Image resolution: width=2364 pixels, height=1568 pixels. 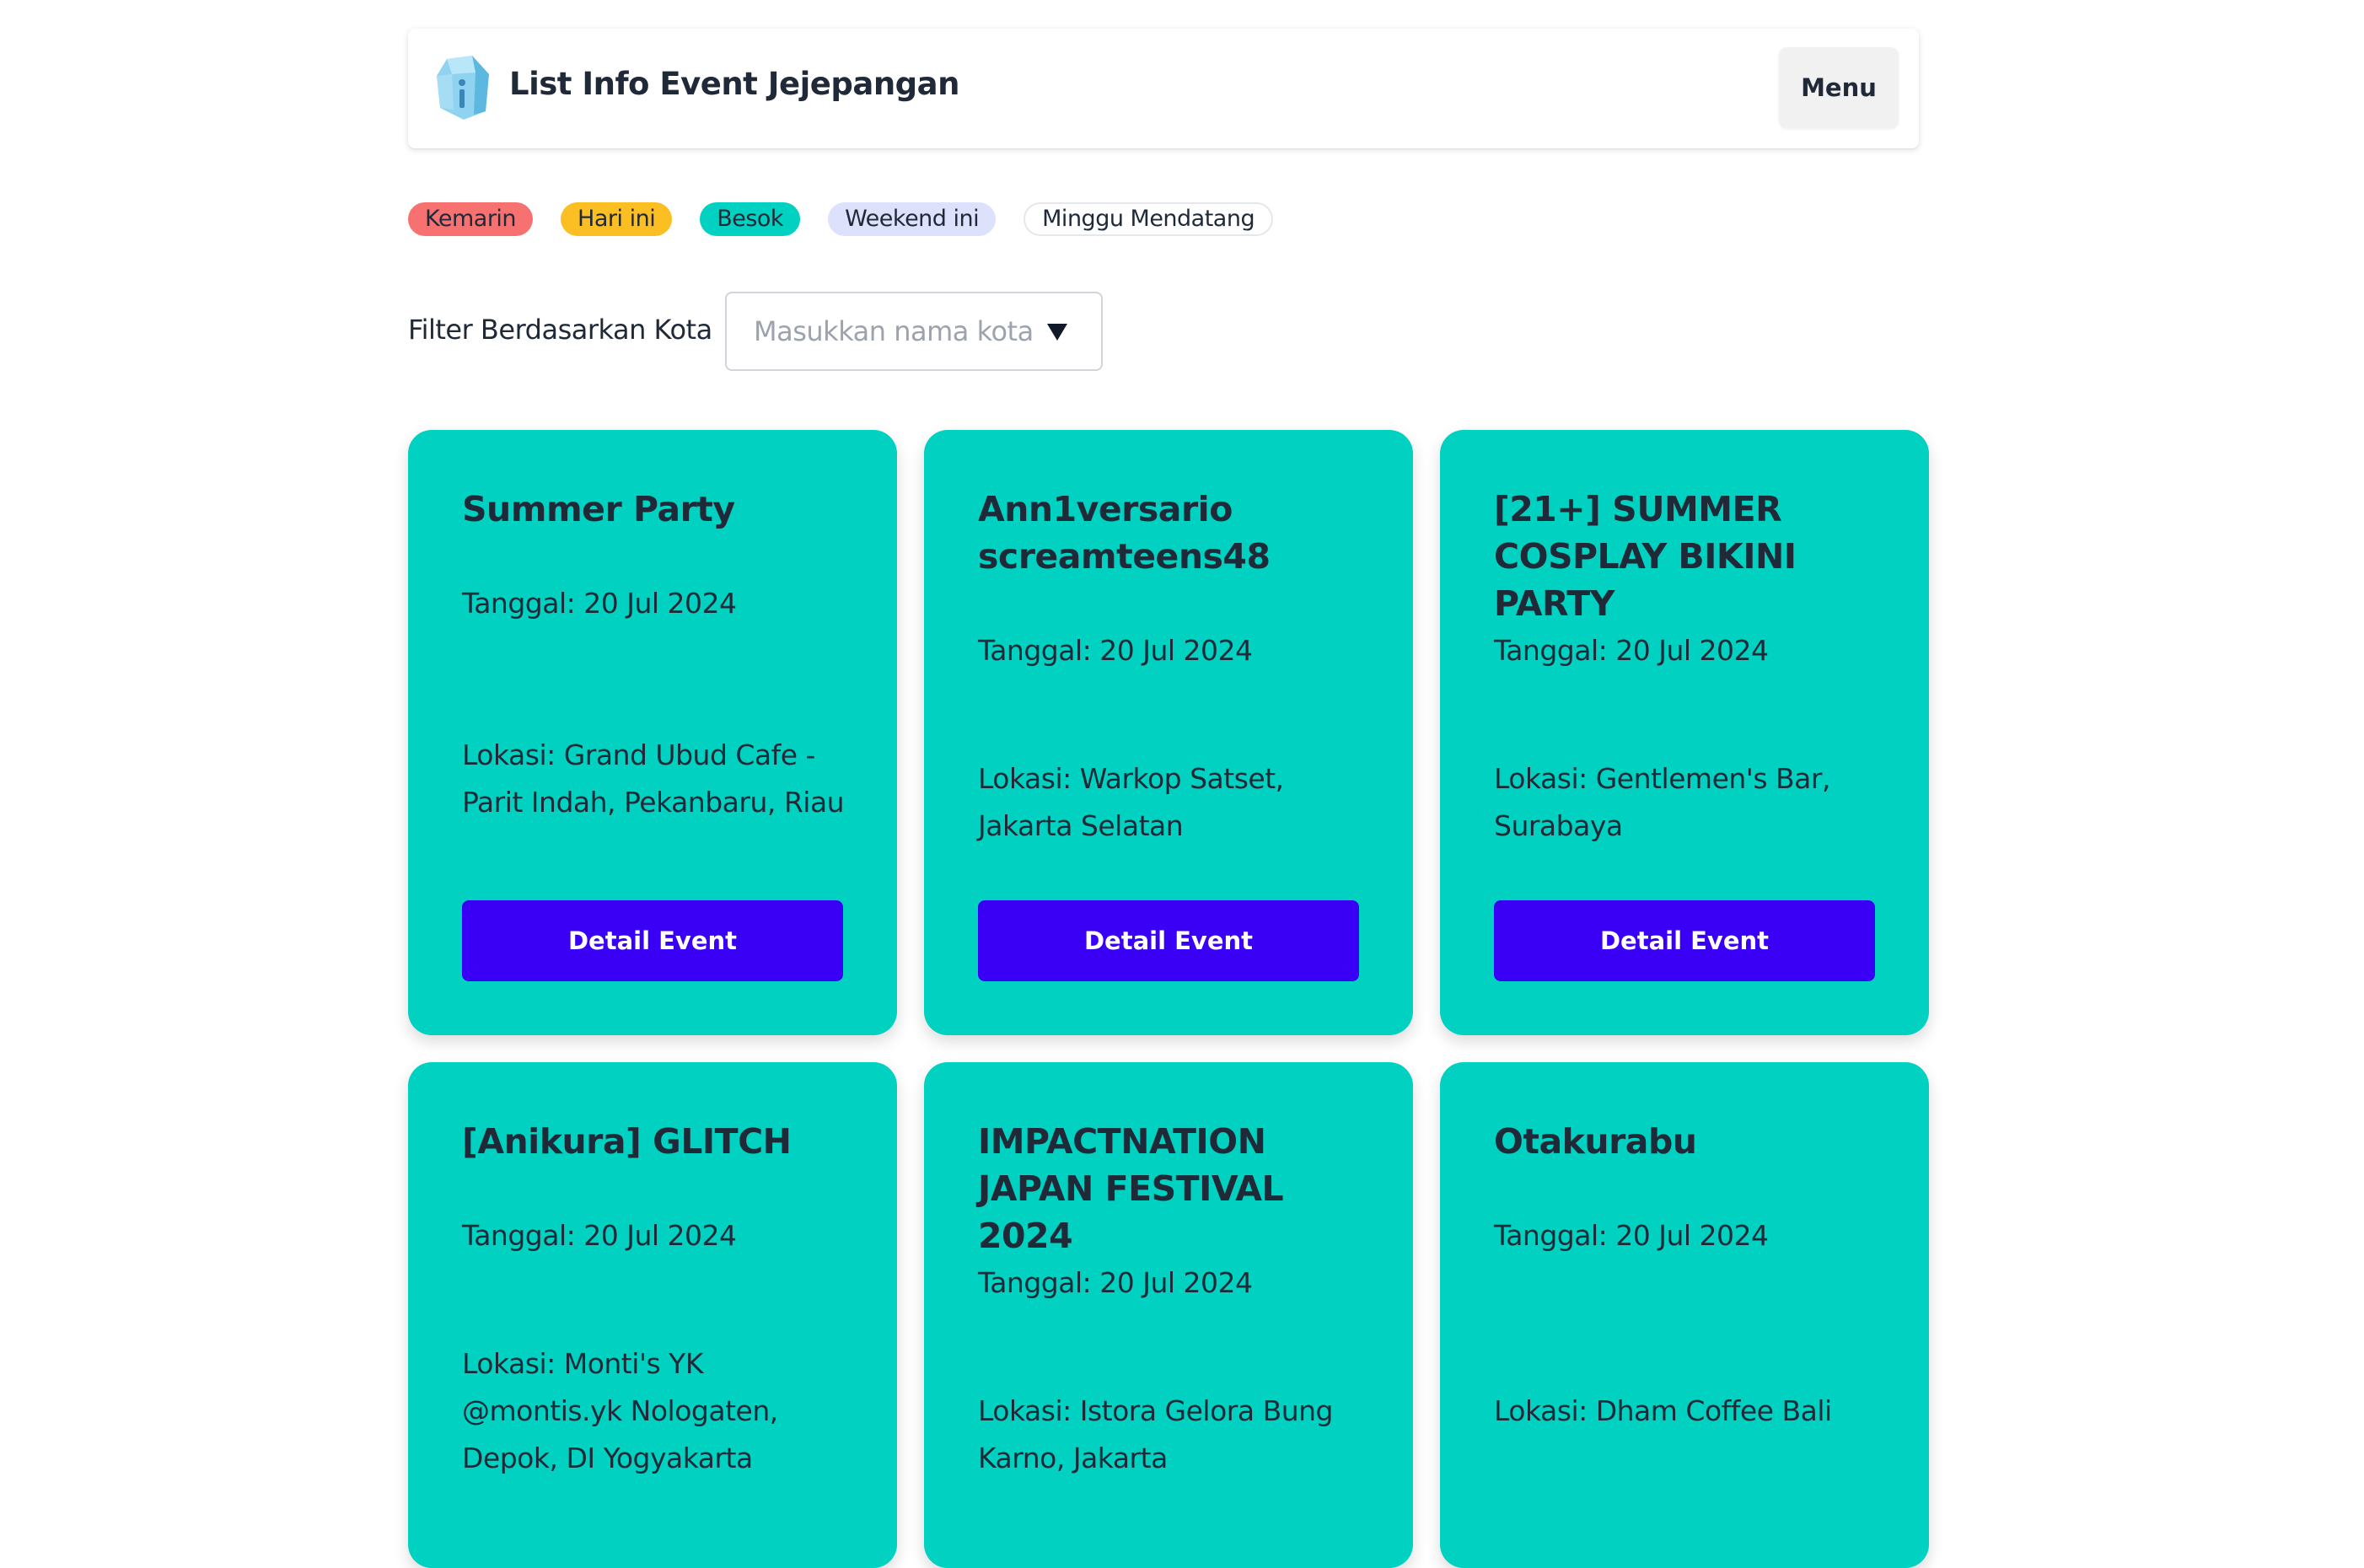 What do you see at coordinates (471, 219) in the screenshot?
I see `chip-kemarin: Kemarin` at bounding box center [471, 219].